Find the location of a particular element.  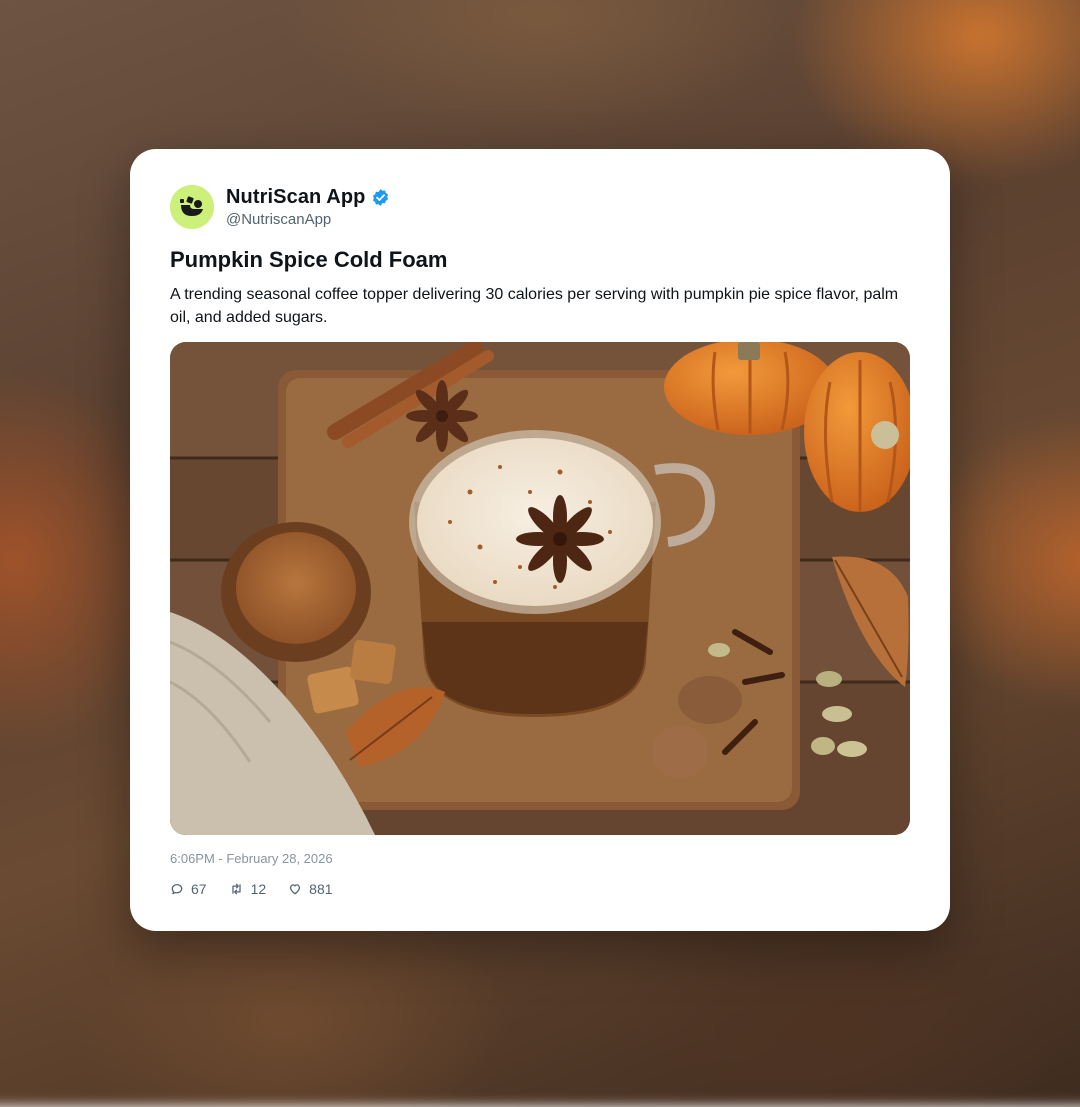

heart-icon is located at coordinates (295, 889).